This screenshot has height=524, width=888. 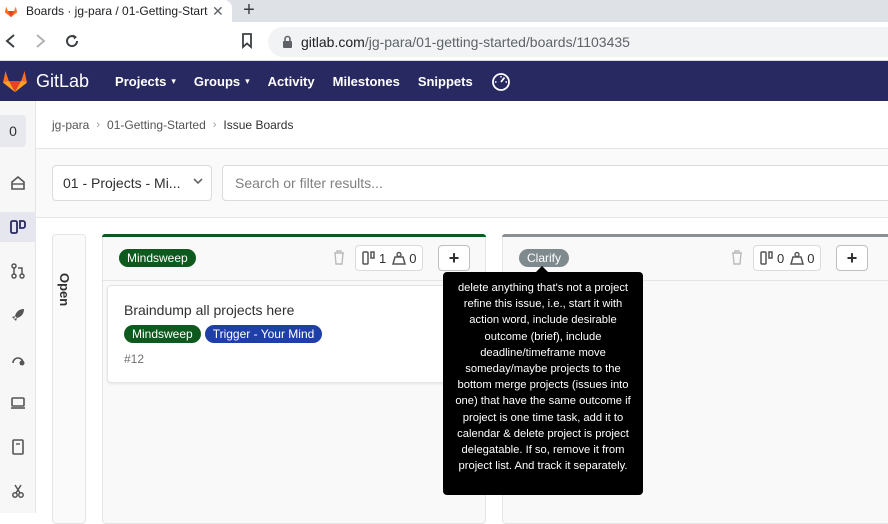 What do you see at coordinates (218, 11) in the screenshot?
I see `close-tab-icon: ✕` at bounding box center [218, 11].